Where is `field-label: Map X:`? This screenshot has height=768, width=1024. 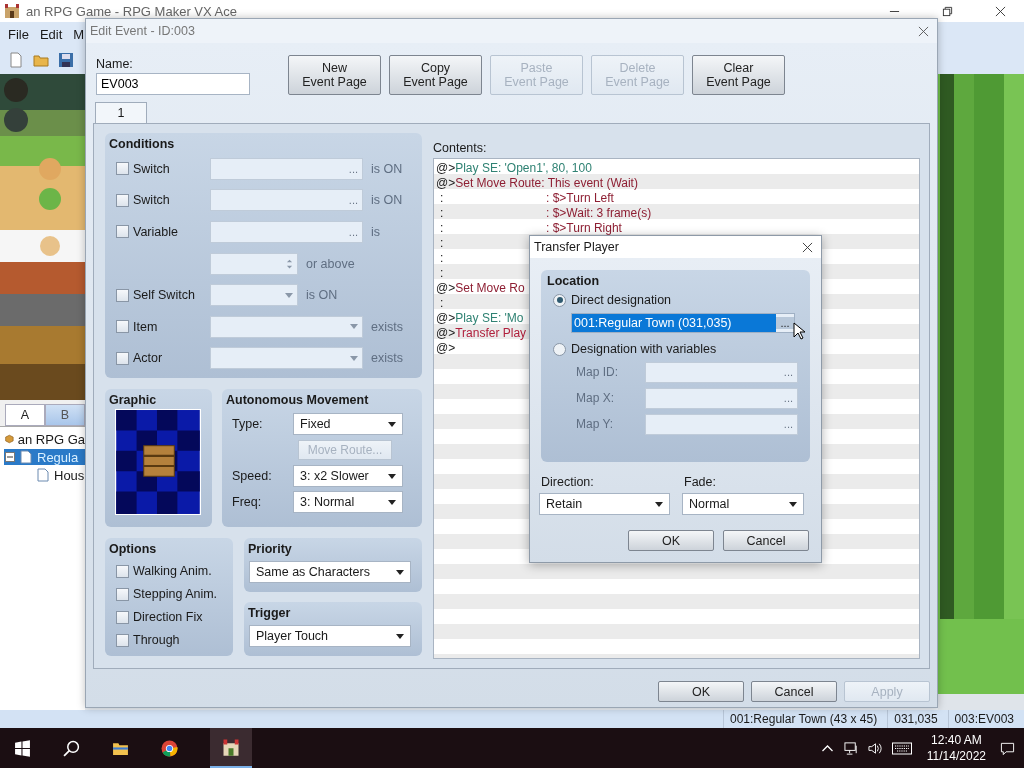 field-label: Map X: is located at coordinates (595, 398).